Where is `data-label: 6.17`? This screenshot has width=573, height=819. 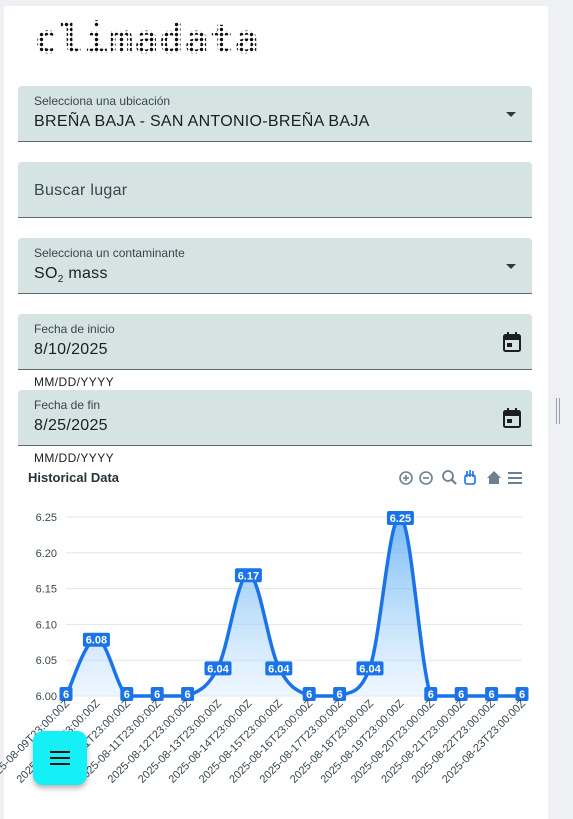 data-label: 6.17 is located at coordinates (248, 576).